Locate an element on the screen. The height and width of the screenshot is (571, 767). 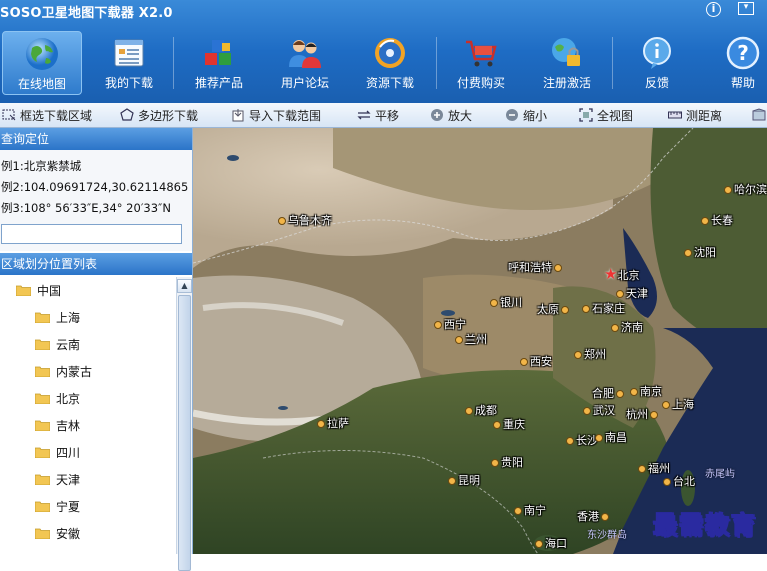
city-label: ★北京 is located at coordinates (621, 275).